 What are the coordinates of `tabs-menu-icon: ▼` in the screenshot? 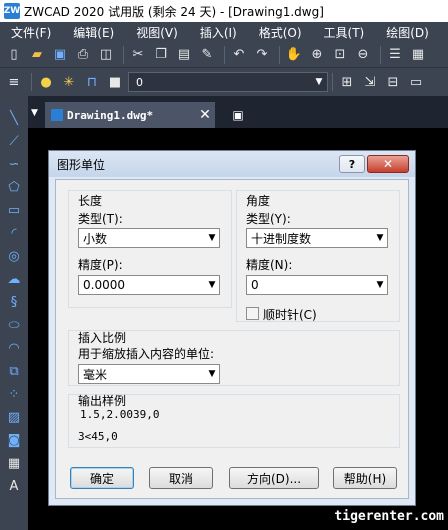 It's located at (37, 113).